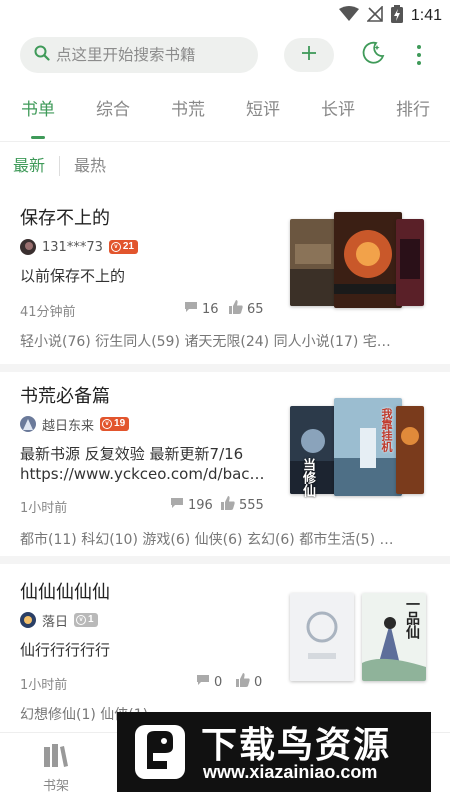 The height and width of the screenshot is (800, 450). What do you see at coordinates (394, 637) in the screenshot?
I see `book-cover: 一品仙` at bounding box center [394, 637].